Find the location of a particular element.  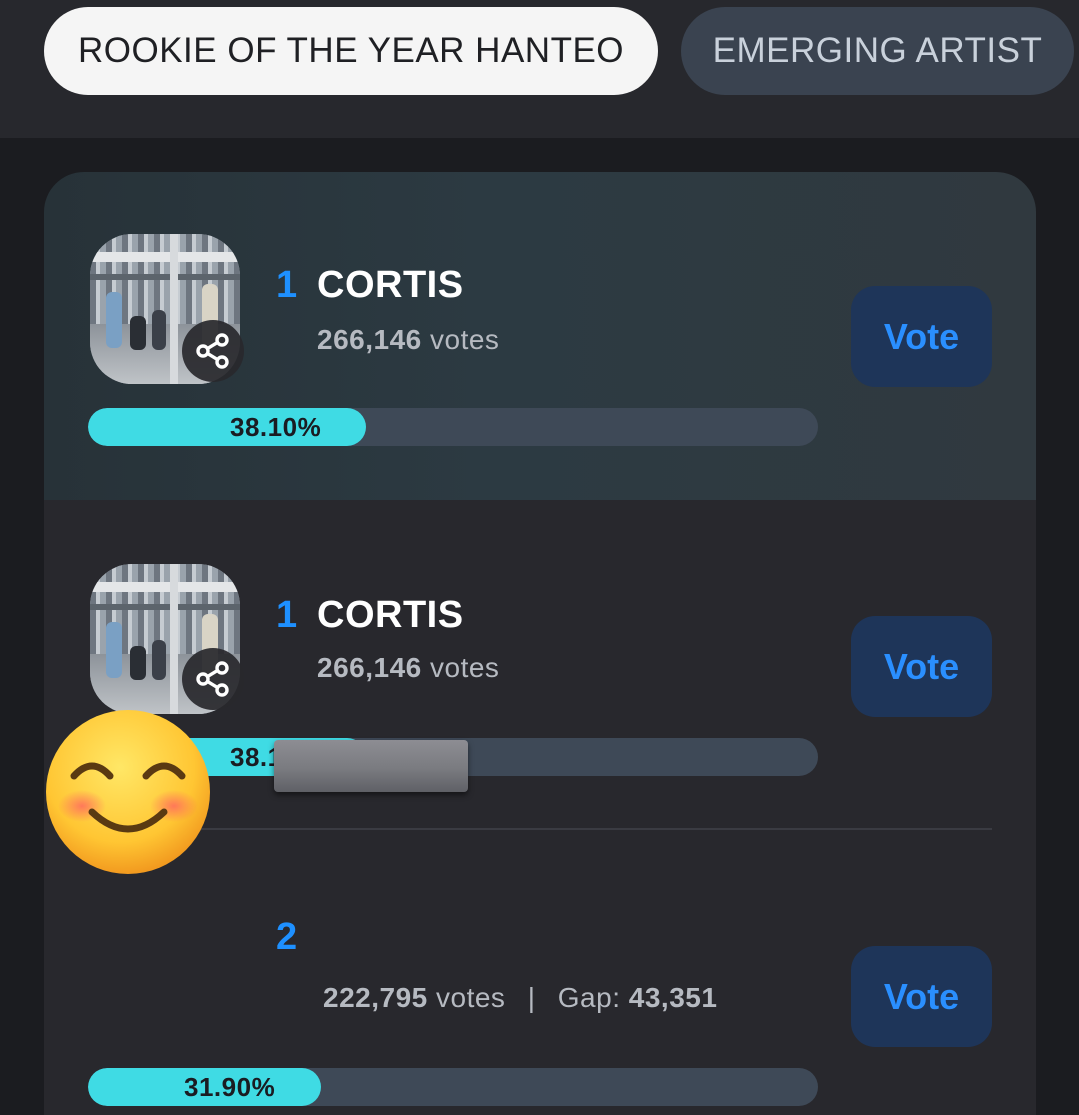

vote-percentage-label: 31.90% is located at coordinates (230, 1087).